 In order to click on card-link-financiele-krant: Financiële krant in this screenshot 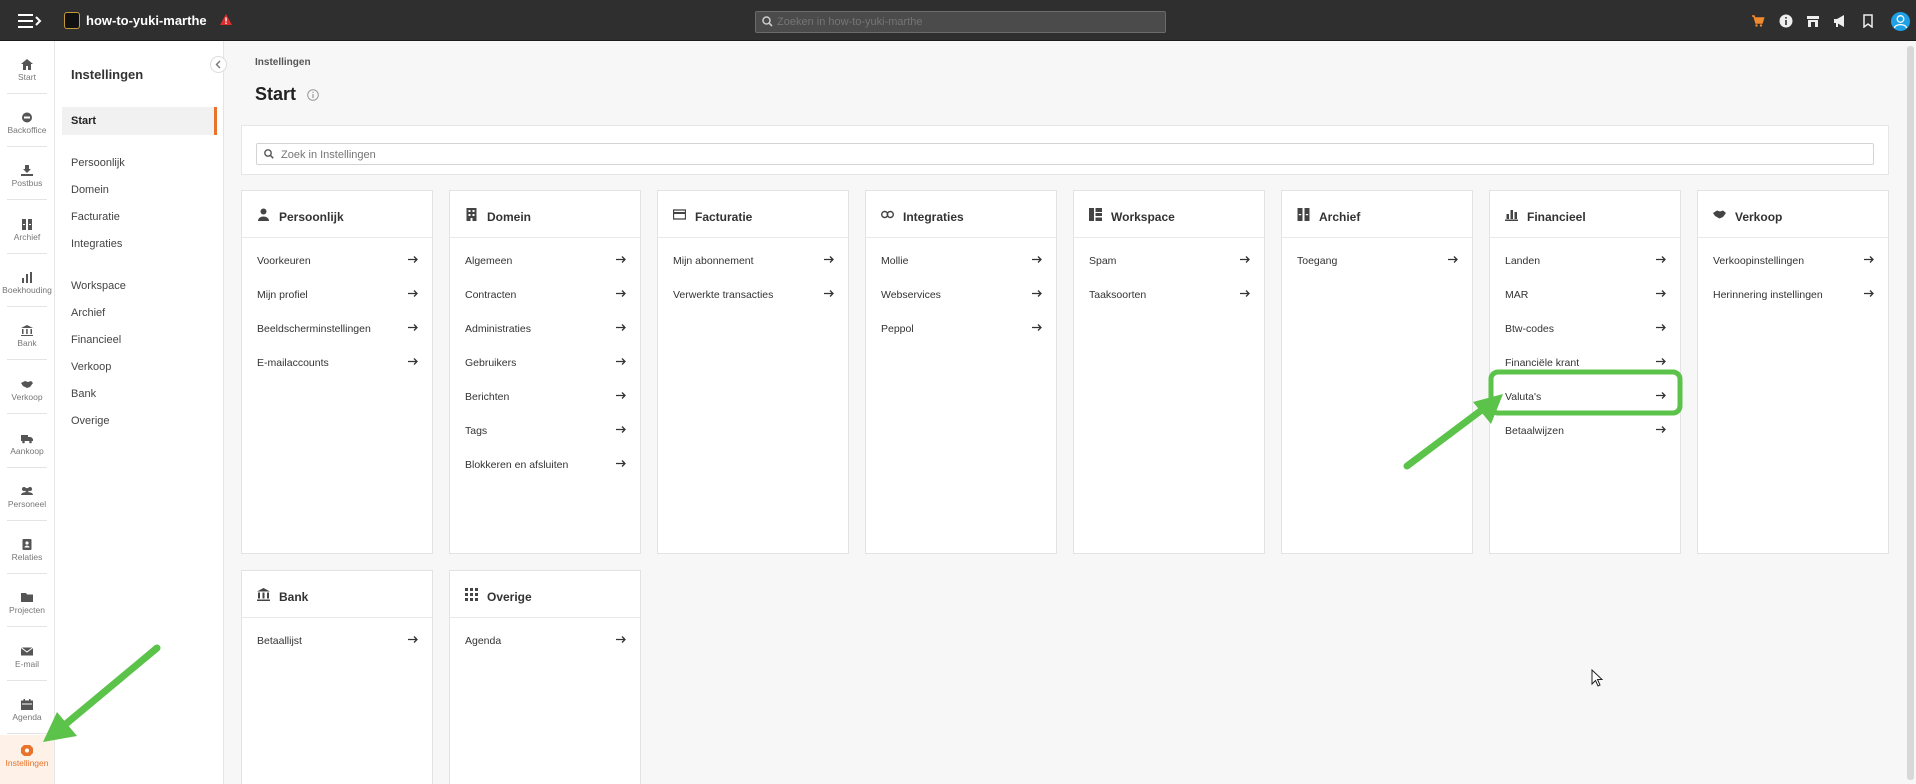, I will do `click(1586, 363)`.